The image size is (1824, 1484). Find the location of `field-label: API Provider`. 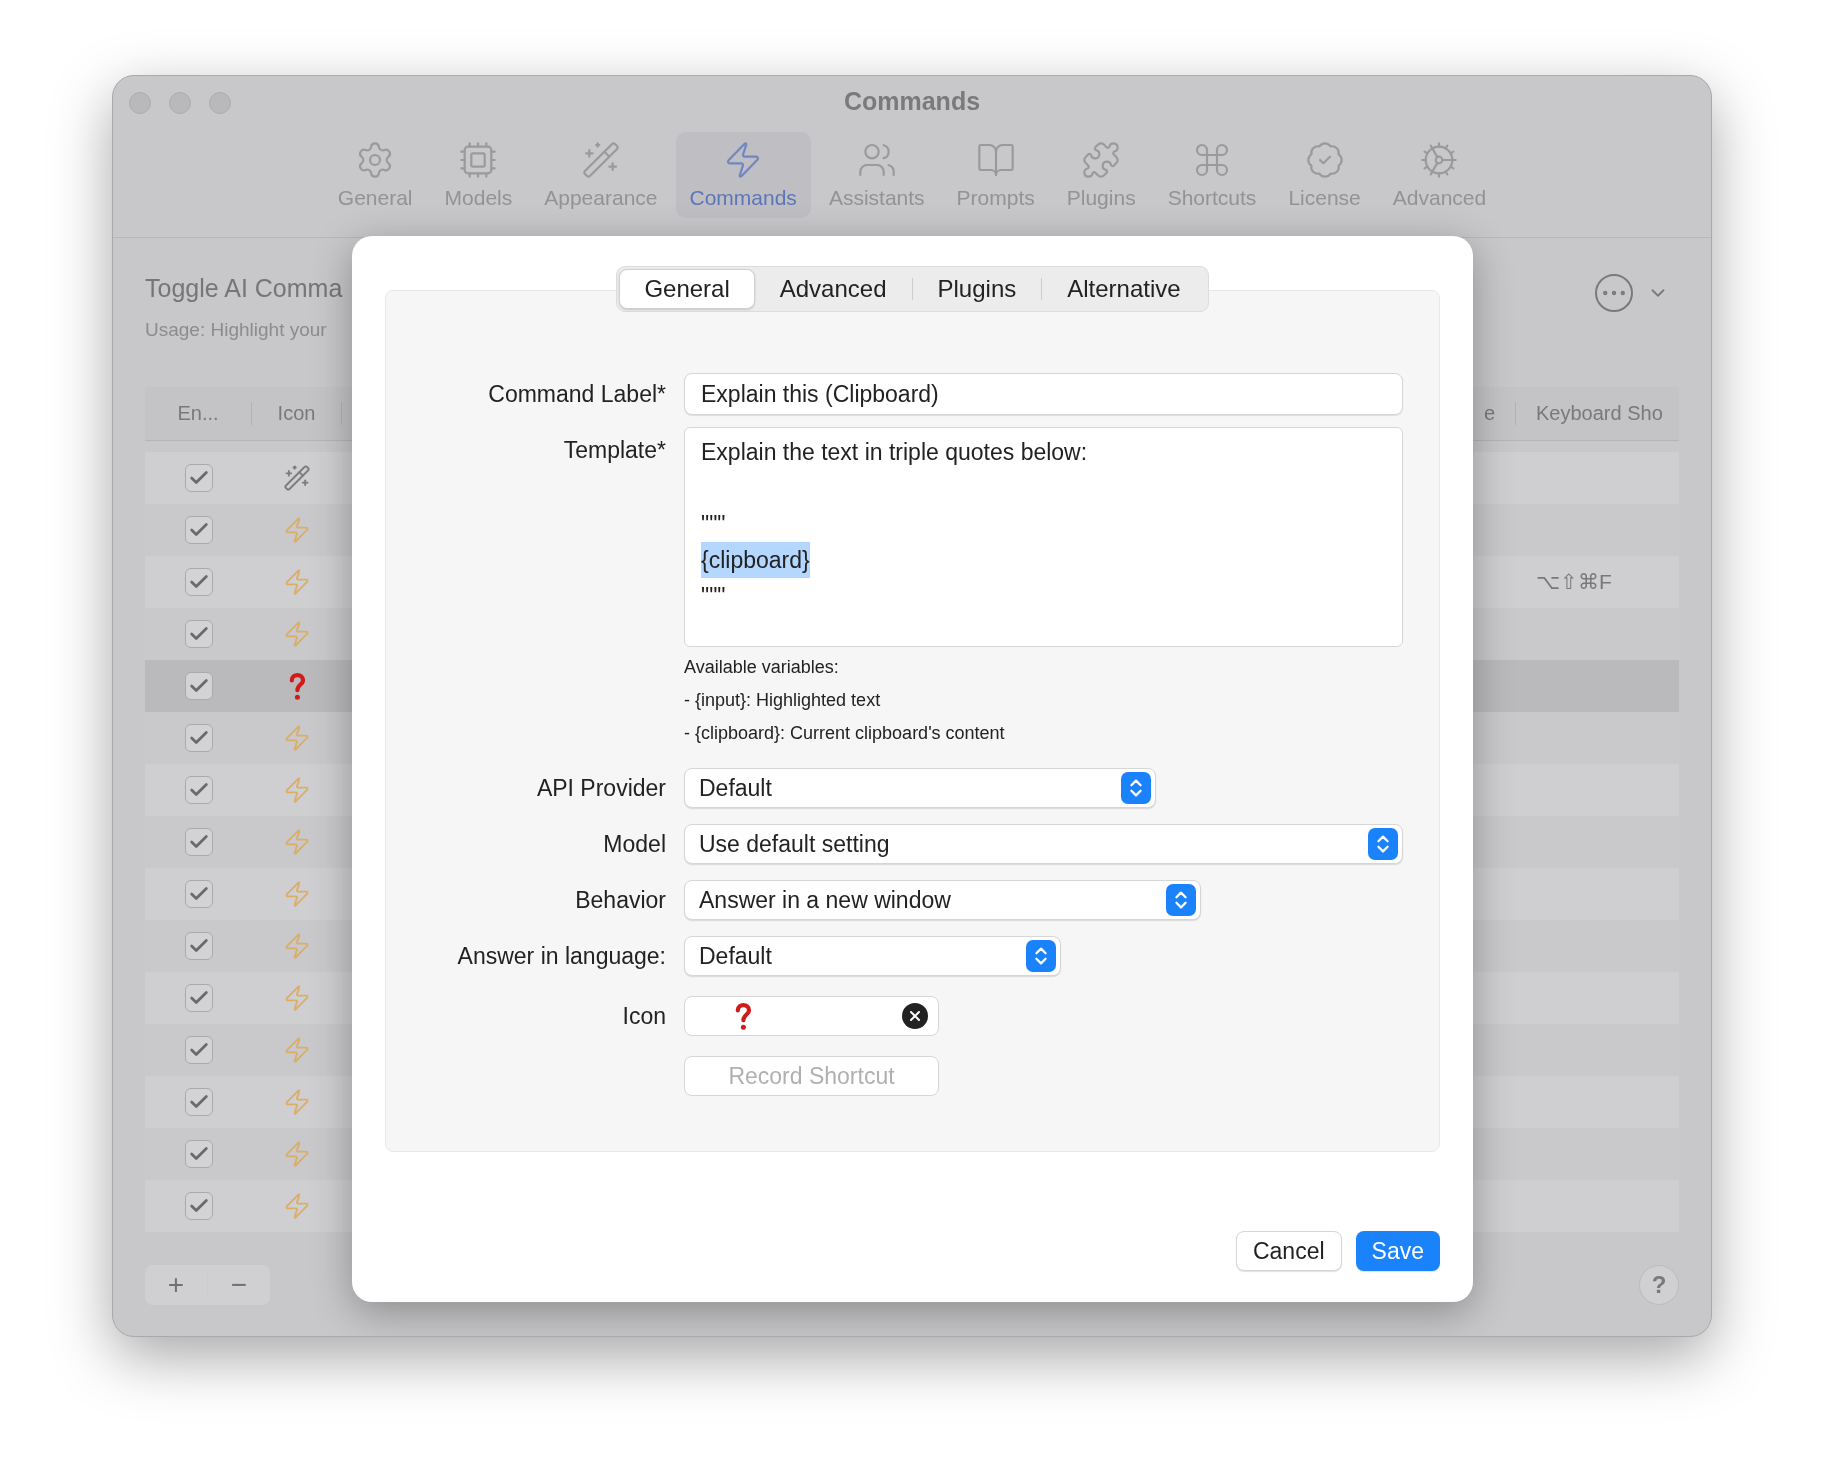

field-label: API Provider is located at coordinates (600, 788).